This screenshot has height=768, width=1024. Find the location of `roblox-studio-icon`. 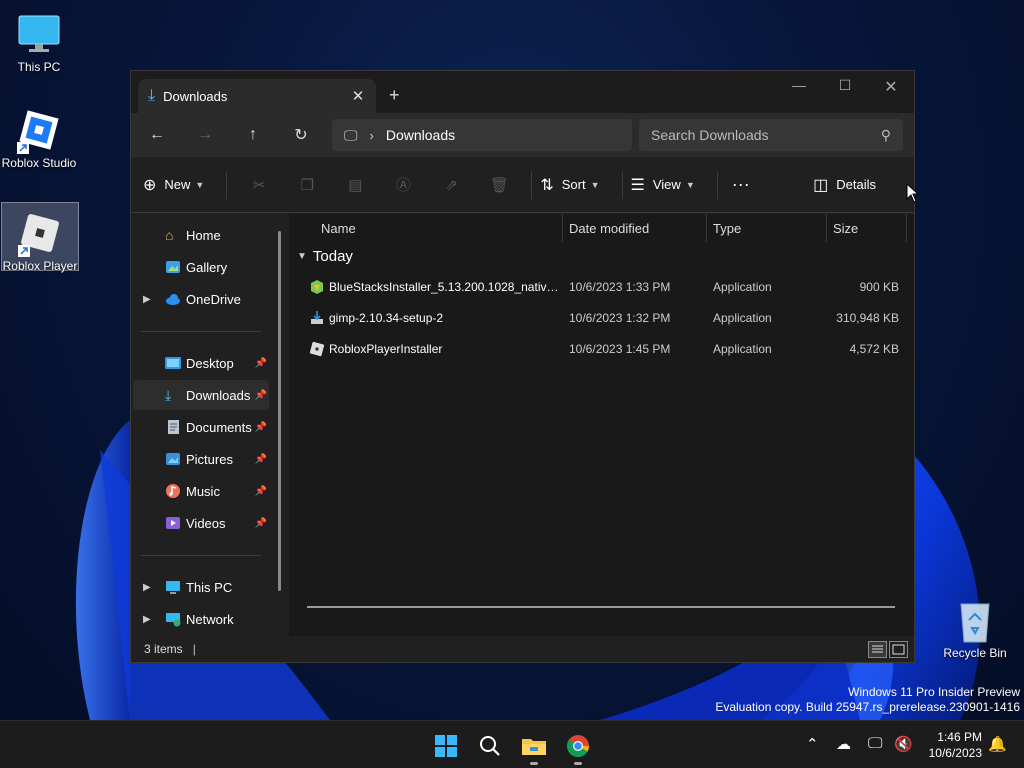

roblox-studio-icon is located at coordinates (39, 130).